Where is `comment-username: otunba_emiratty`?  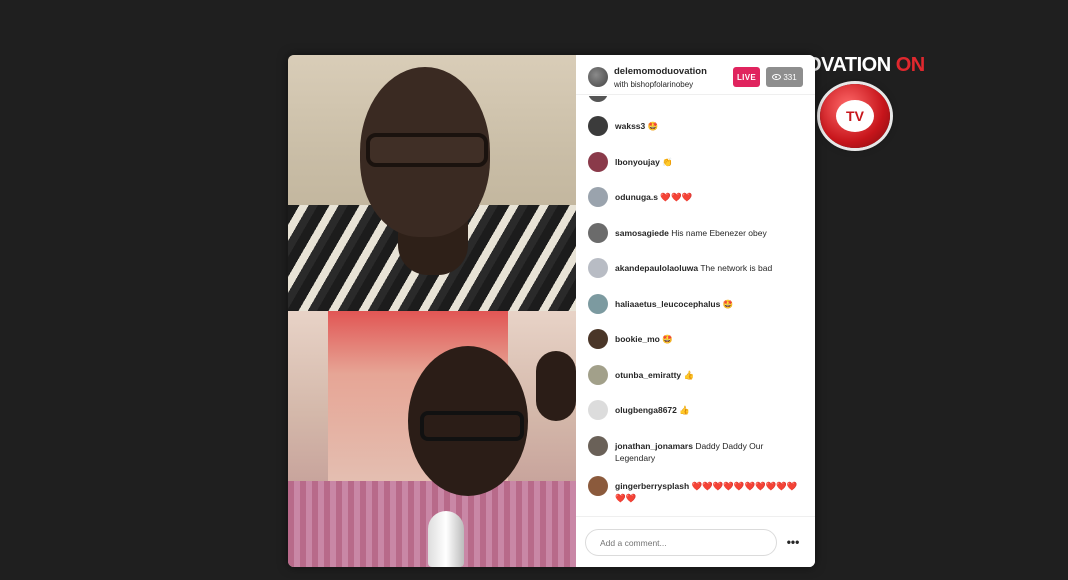 comment-username: otunba_emiratty is located at coordinates (648, 375).